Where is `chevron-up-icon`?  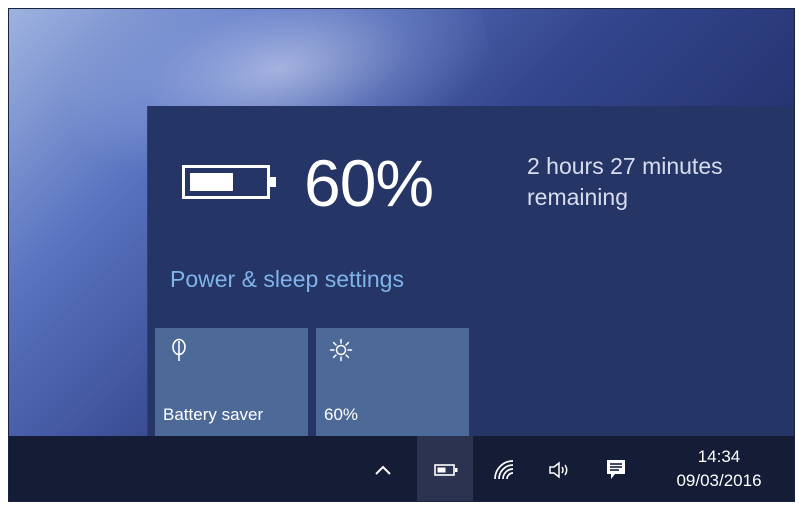 chevron-up-icon is located at coordinates (383, 470).